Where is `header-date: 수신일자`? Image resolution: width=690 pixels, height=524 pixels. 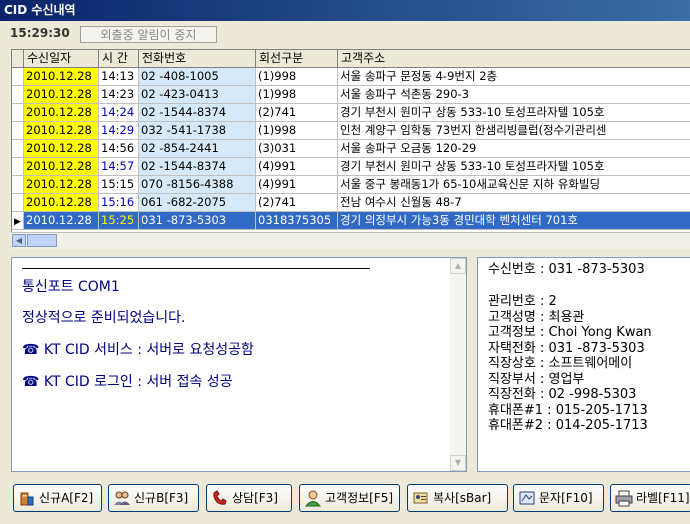
header-date: 수신일자 is located at coordinates (61, 58).